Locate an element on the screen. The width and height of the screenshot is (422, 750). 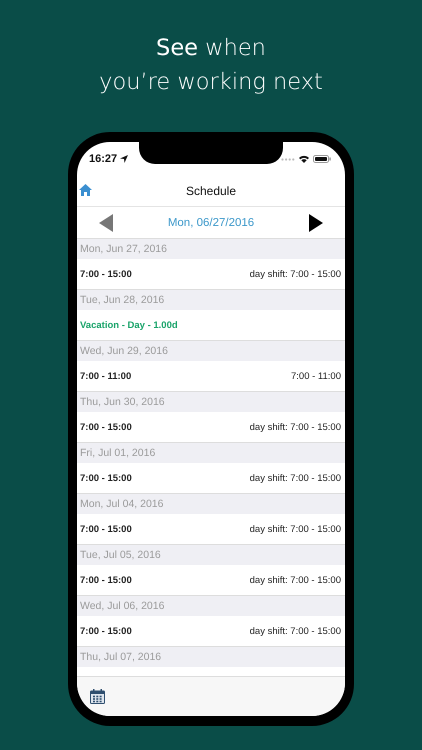
location-arrow-icon is located at coordinates (124, 159).